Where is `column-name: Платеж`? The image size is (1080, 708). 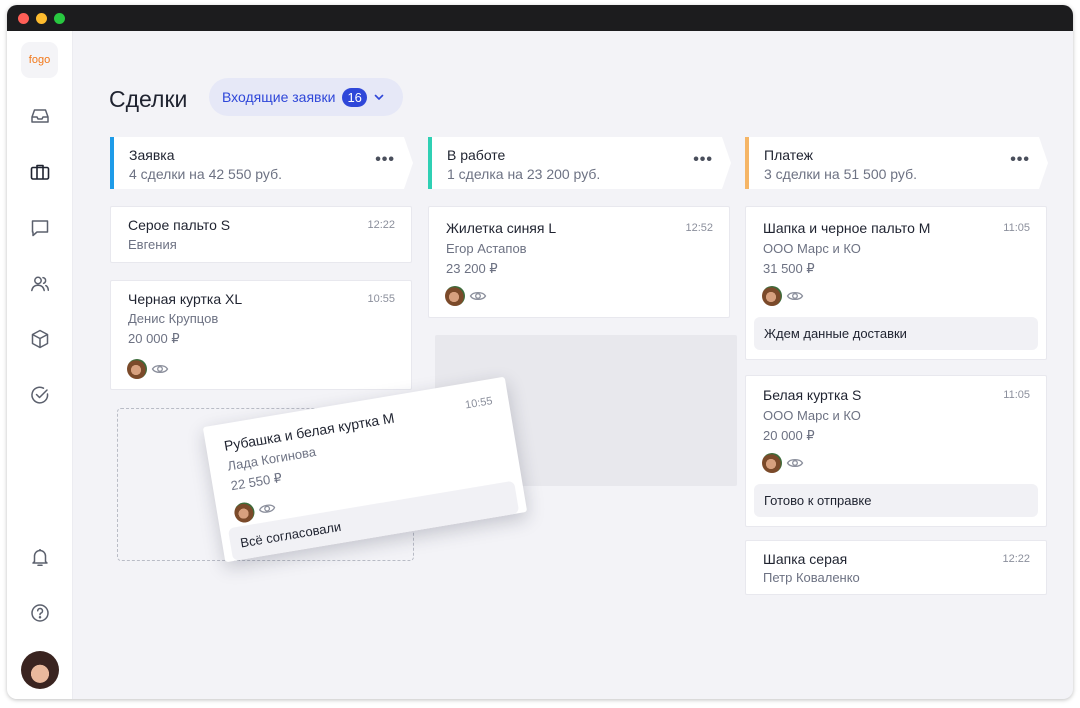
column-name: Платеж is located at coordinates (788, 155).